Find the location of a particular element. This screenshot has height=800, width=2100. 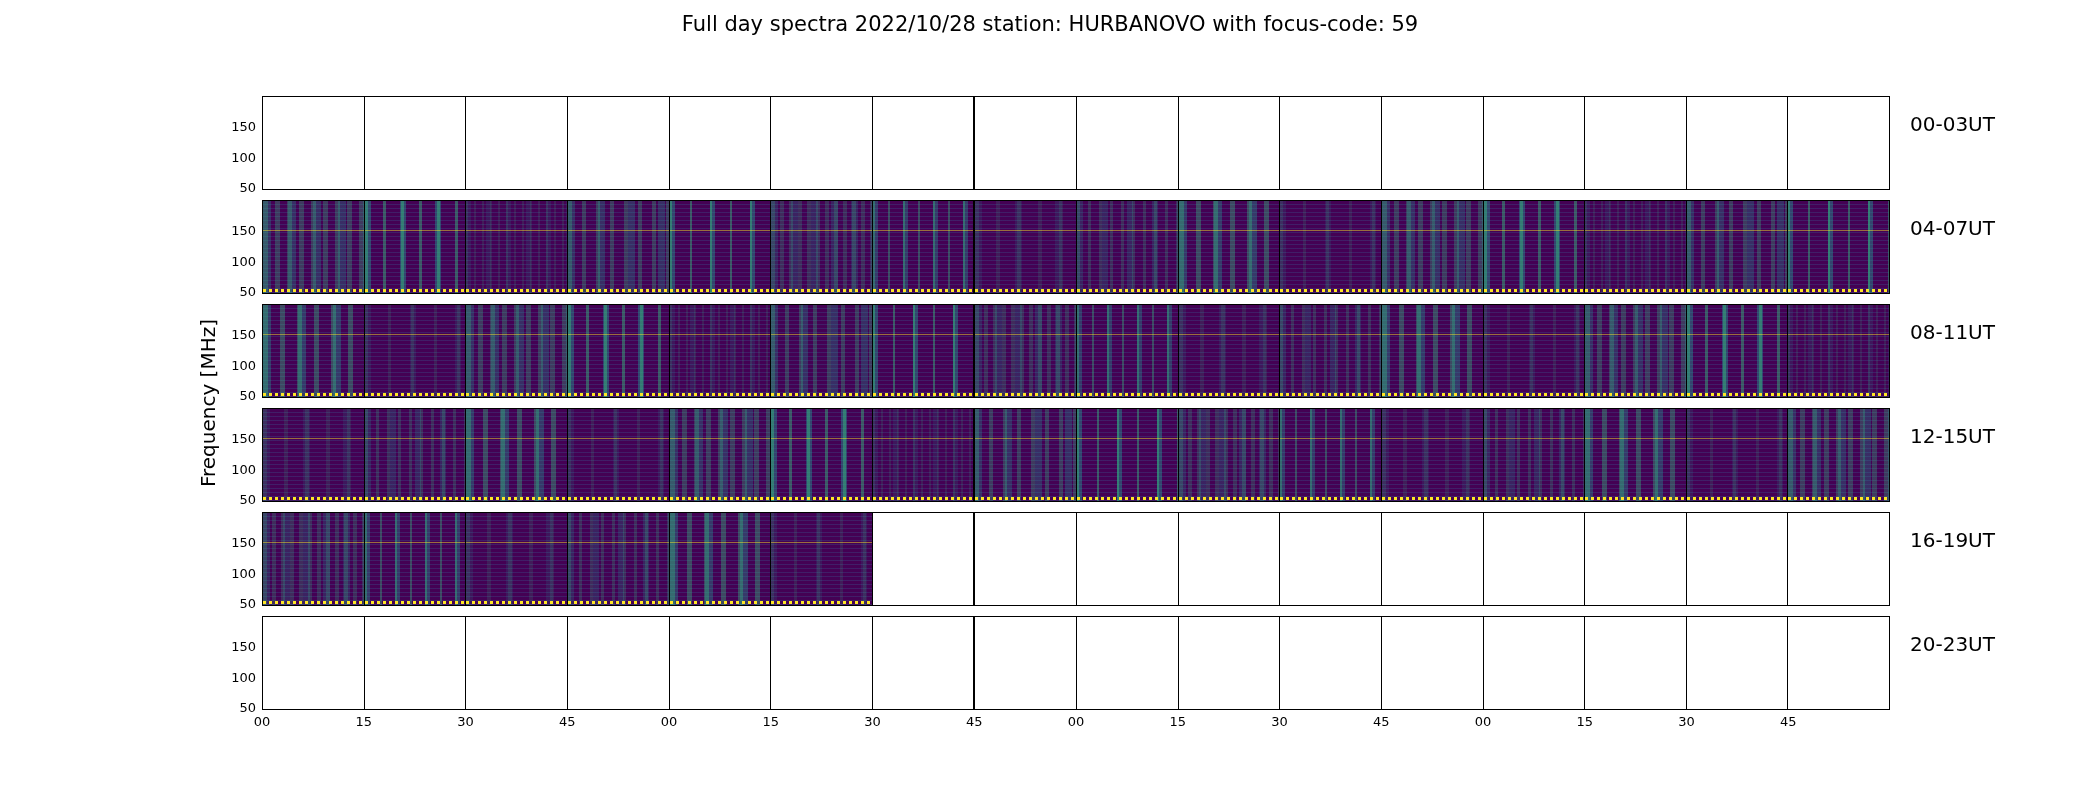

figure-title: Full day spectra 2022/10/28 station: HURBANOVO with focus-code: 59 is located at coordinates (1050, 24).